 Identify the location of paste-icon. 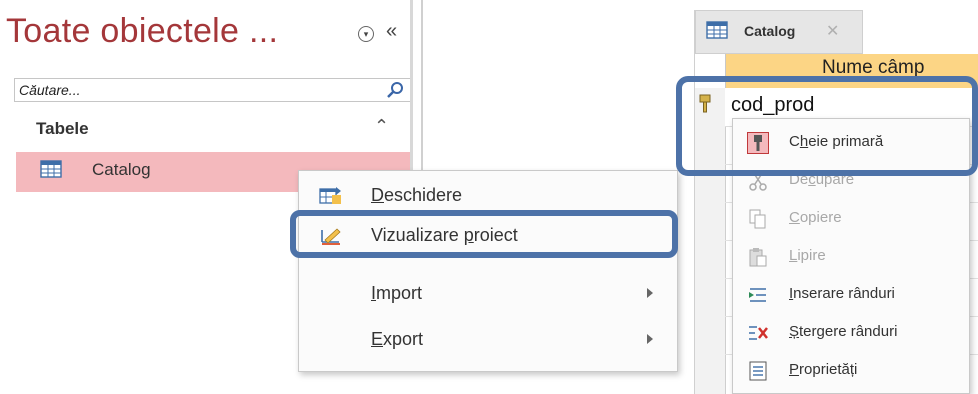
(758, 257).